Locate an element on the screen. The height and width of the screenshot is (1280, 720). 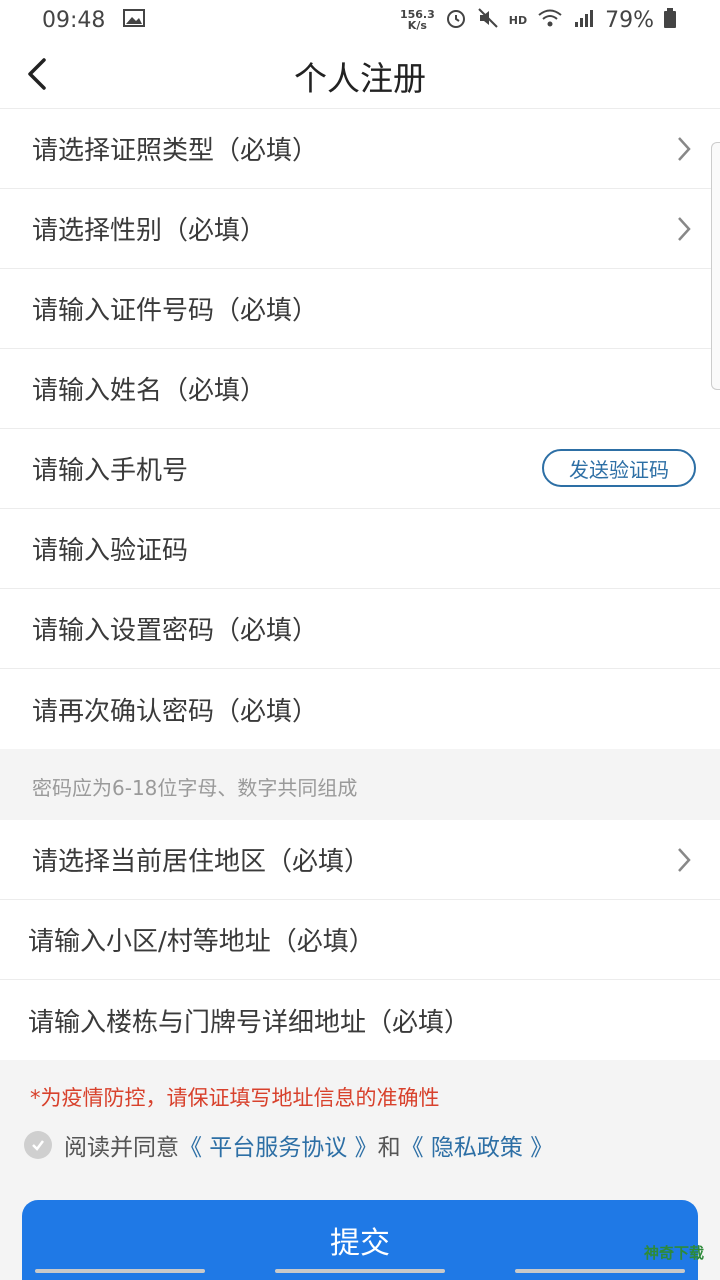
gallery-icon is located at coordinates (134, 20).